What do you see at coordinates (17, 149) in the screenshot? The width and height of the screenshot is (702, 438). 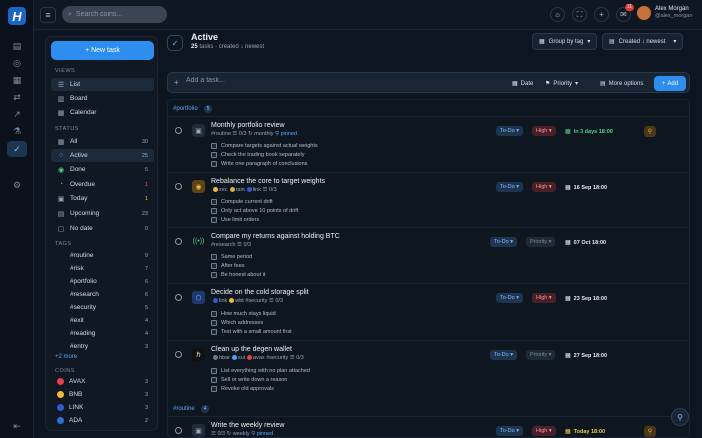 I see `tasks-icon: ✓` at bounding box center [17, 149].